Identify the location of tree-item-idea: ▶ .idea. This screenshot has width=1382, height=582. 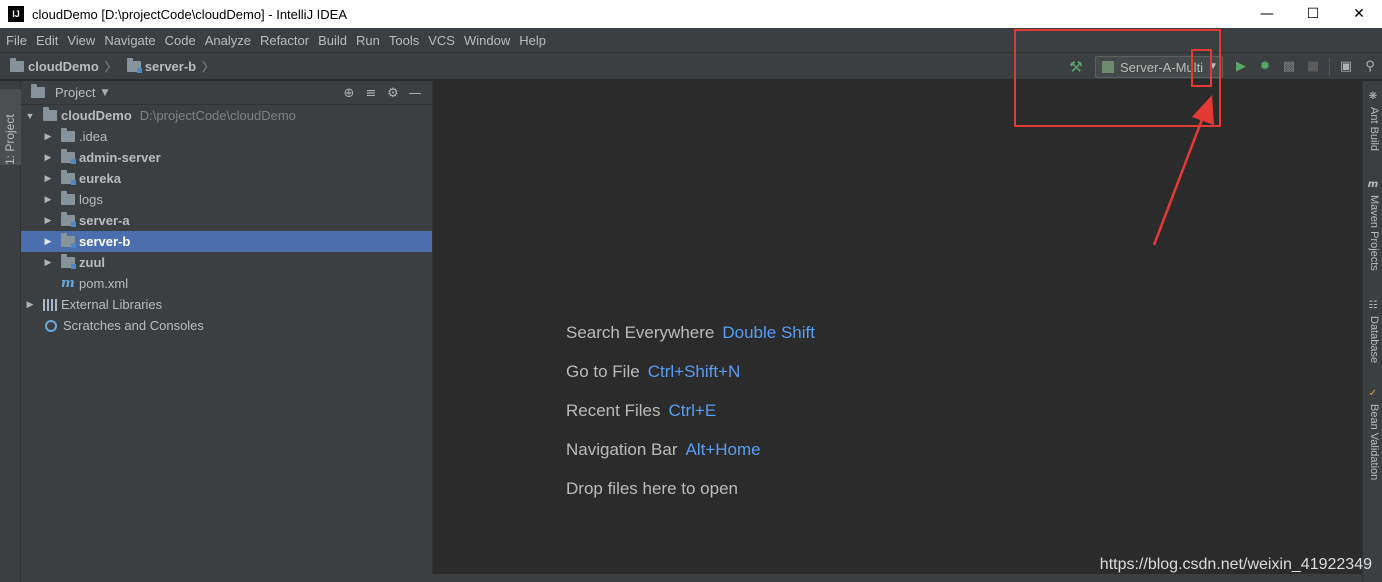
(226, 136).